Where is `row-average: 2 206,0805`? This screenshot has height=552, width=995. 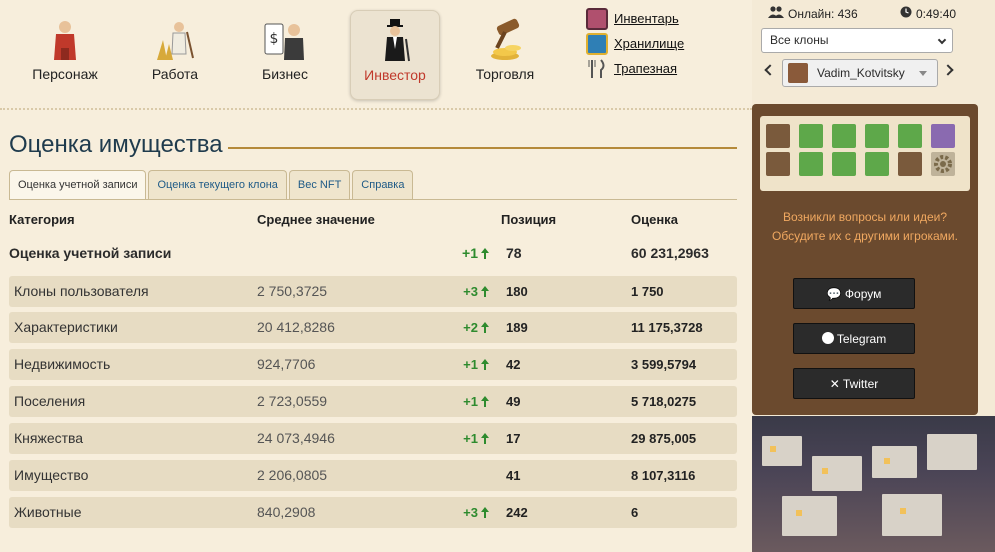 row-average: 2 206,0805 is located at coordinates (292, 475).